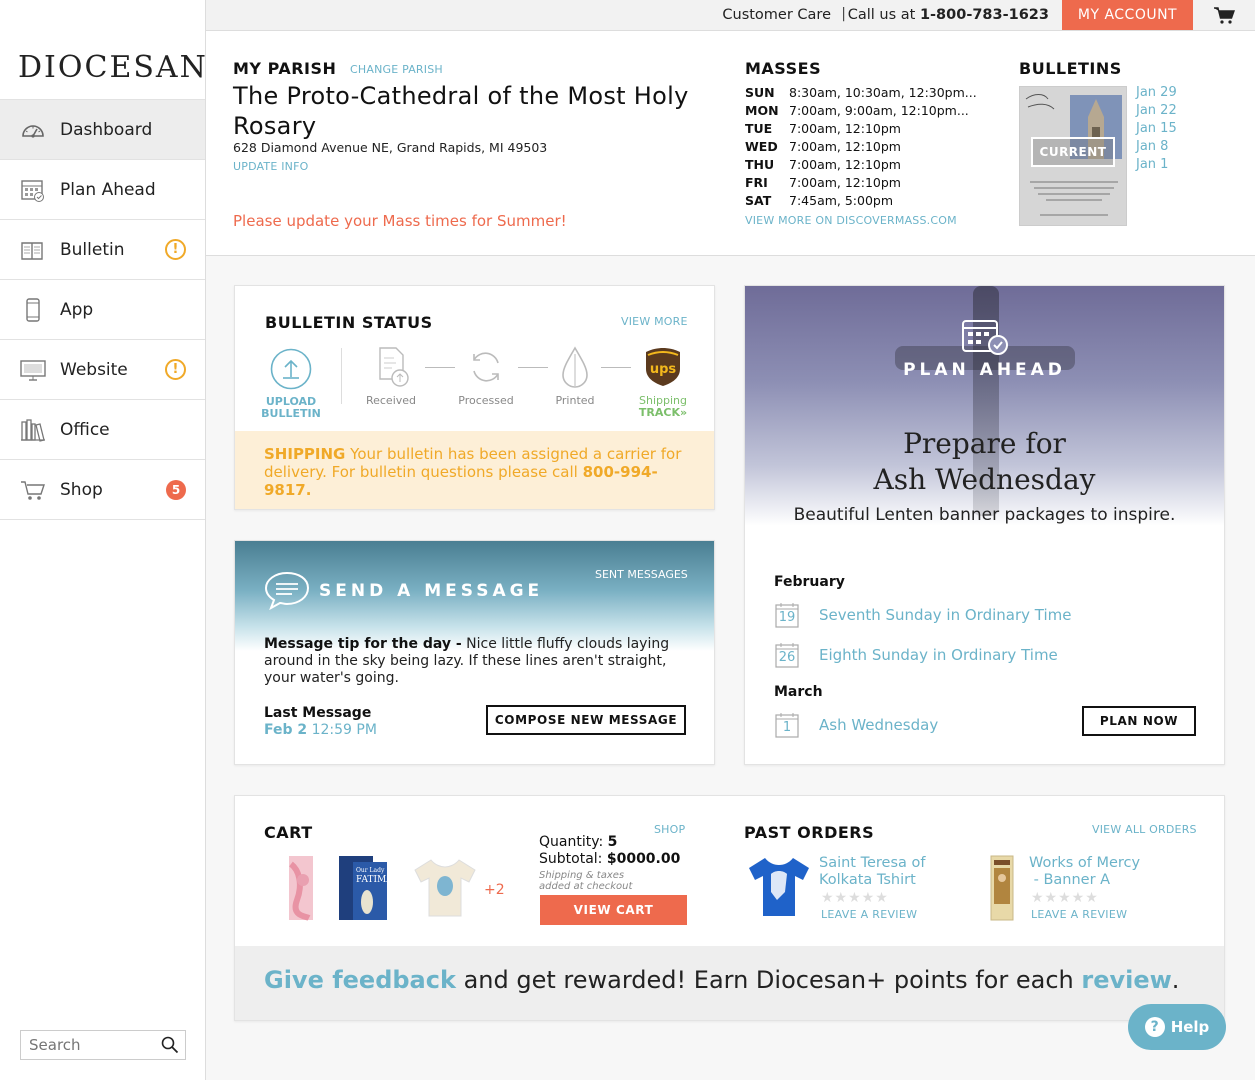  I want to click on sidebar-item-shop: Shop 5, so click(102, 489).